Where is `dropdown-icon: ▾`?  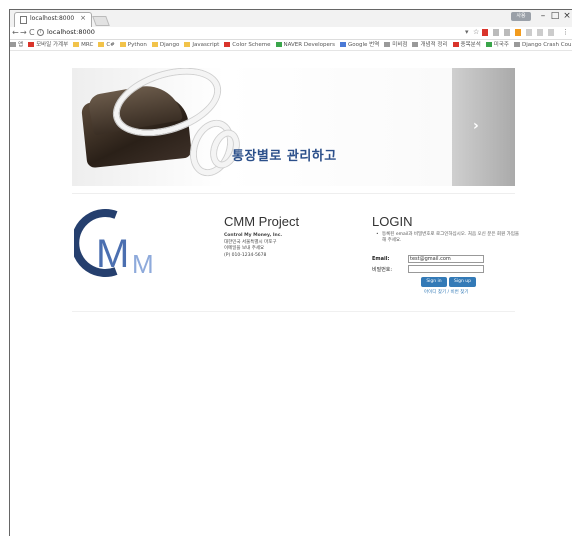
dropdown-icon: ▾ is located at coordinates (467, 32).